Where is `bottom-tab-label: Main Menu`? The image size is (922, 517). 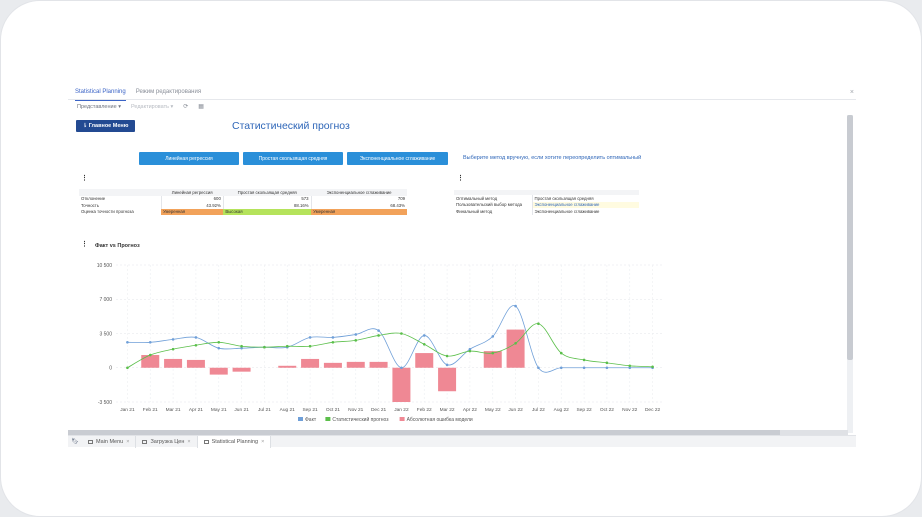 bottom-tab-label: Main Menu is located at coordinates (110, 441).